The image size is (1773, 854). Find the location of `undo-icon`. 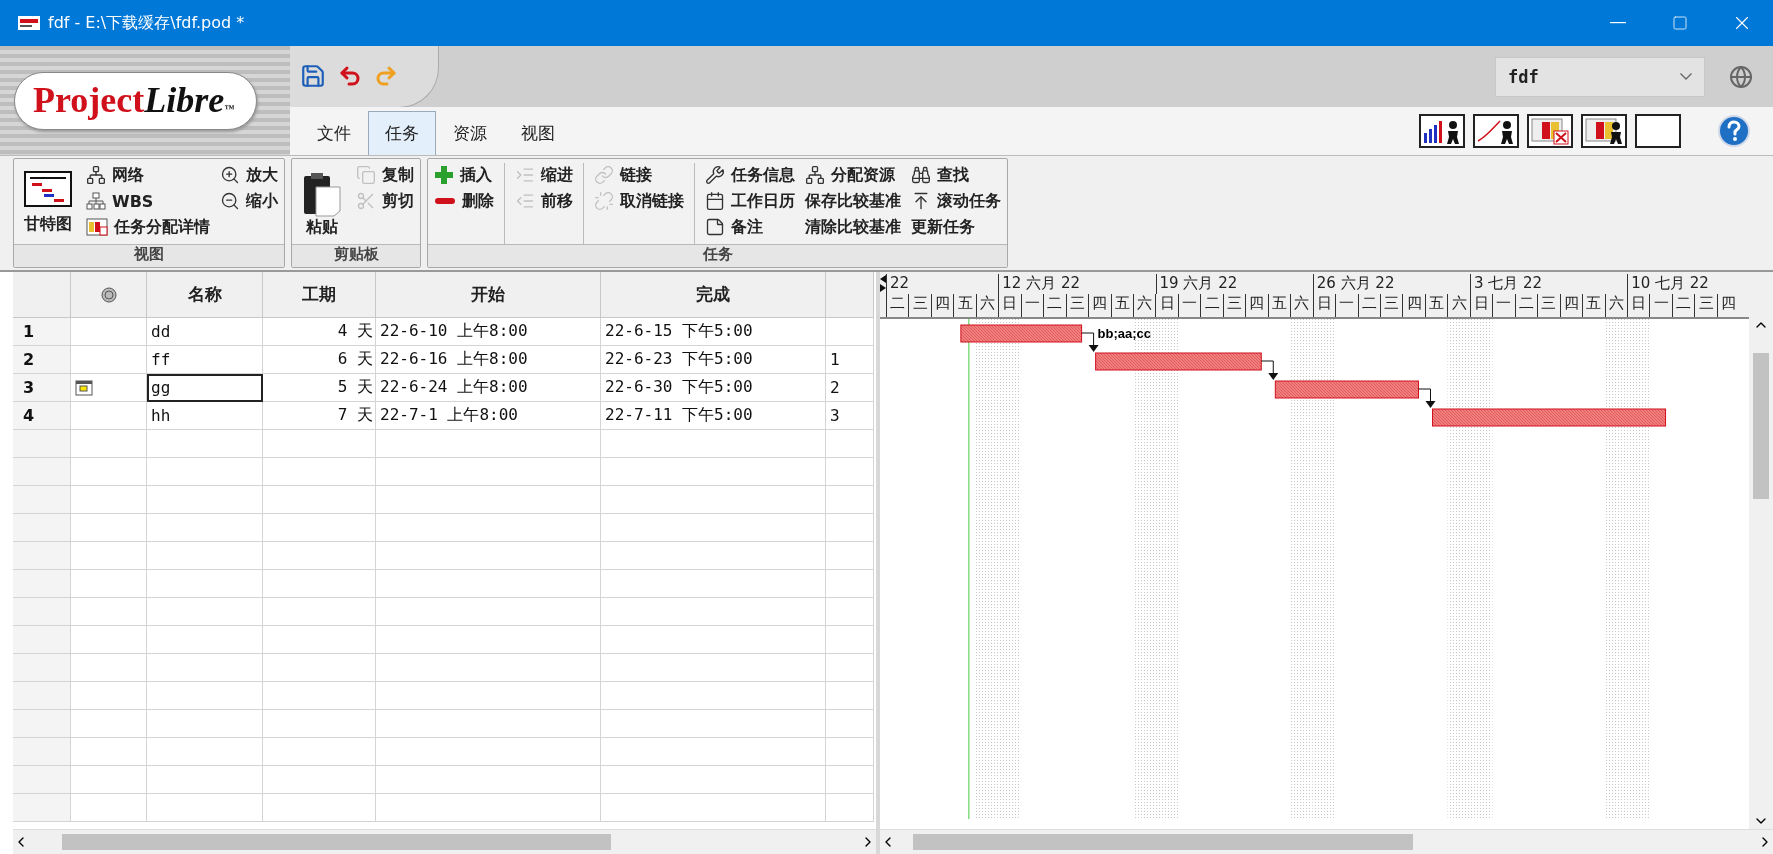

undo-icon is located at coordinates (350, 76).